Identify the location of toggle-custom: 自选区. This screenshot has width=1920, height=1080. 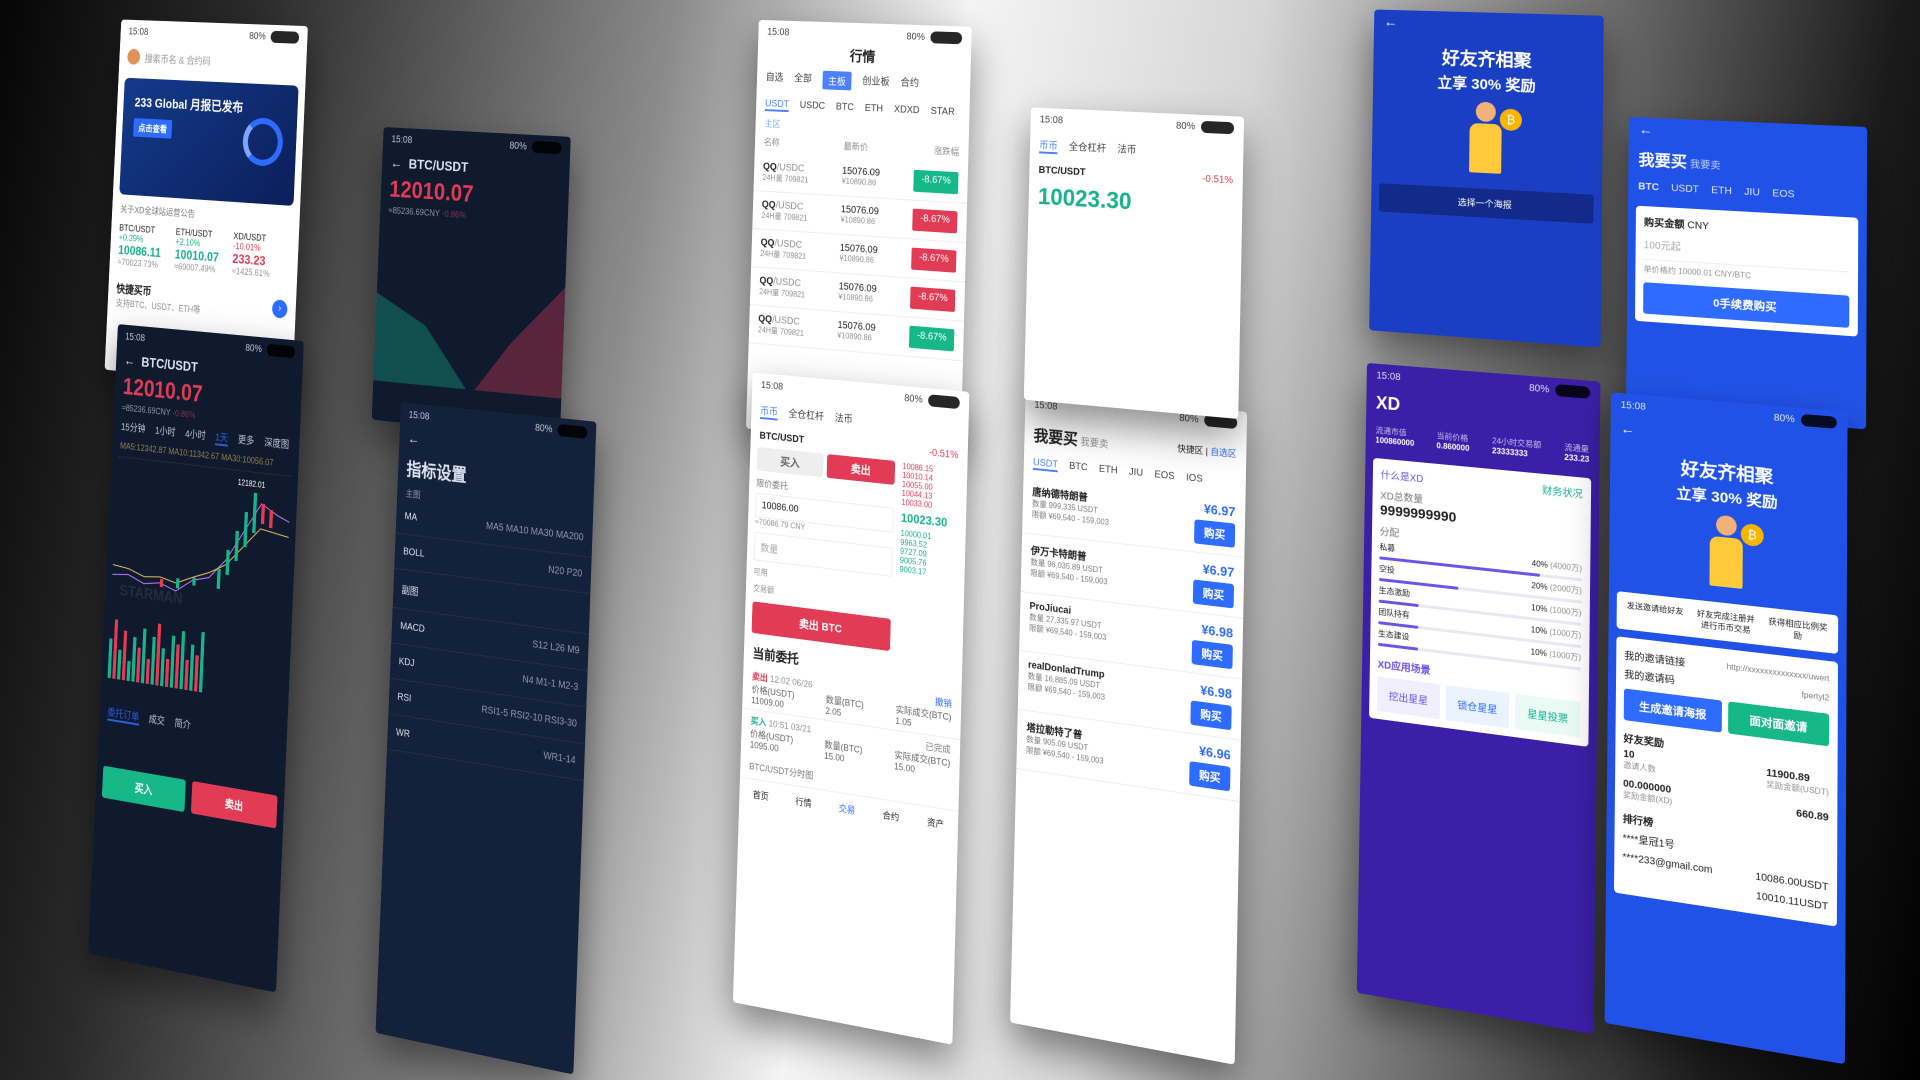
(1223, 452).